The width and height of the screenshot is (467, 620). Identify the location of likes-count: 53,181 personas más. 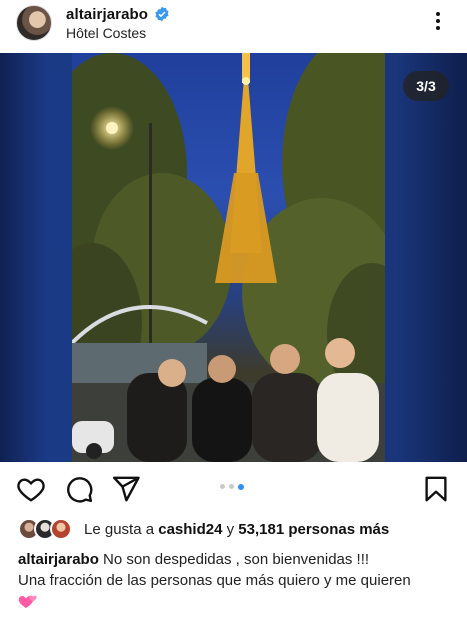
(313, 529).